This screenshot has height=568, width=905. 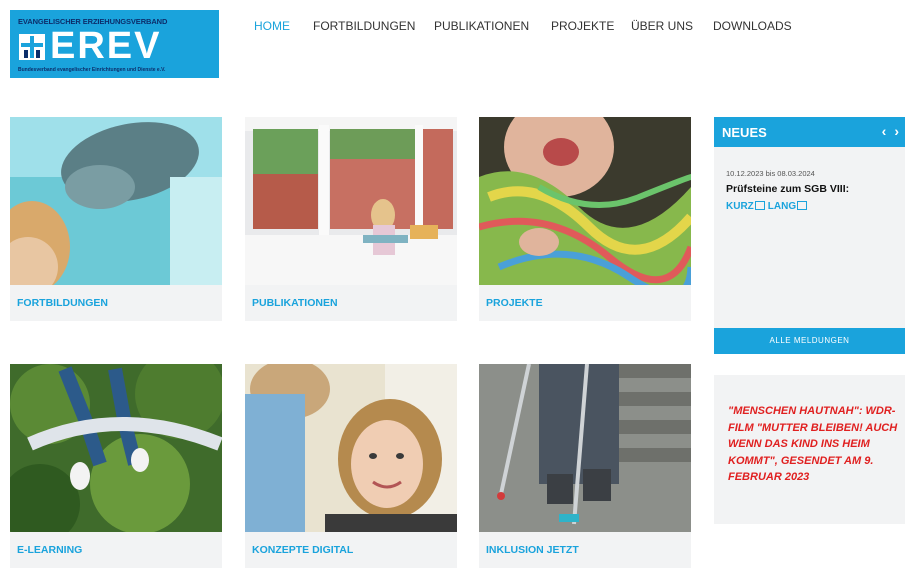 I want to click on logo-wordmark: EREV, so click(x=106, y=46).